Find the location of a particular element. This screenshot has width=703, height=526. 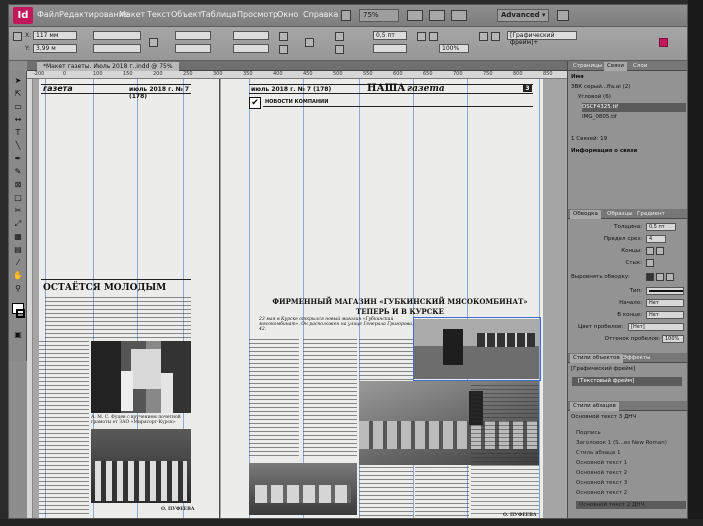

paragraph-style-item: Основной текст 1 is located at coordinates (631, 463).